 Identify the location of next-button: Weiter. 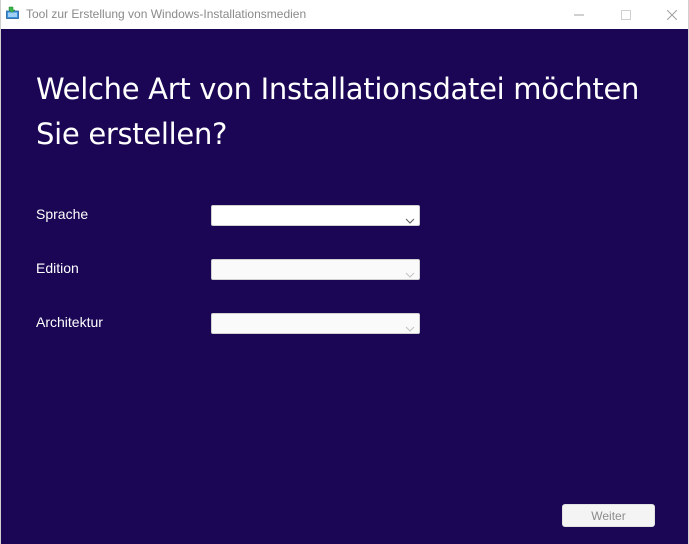
(608, 515).